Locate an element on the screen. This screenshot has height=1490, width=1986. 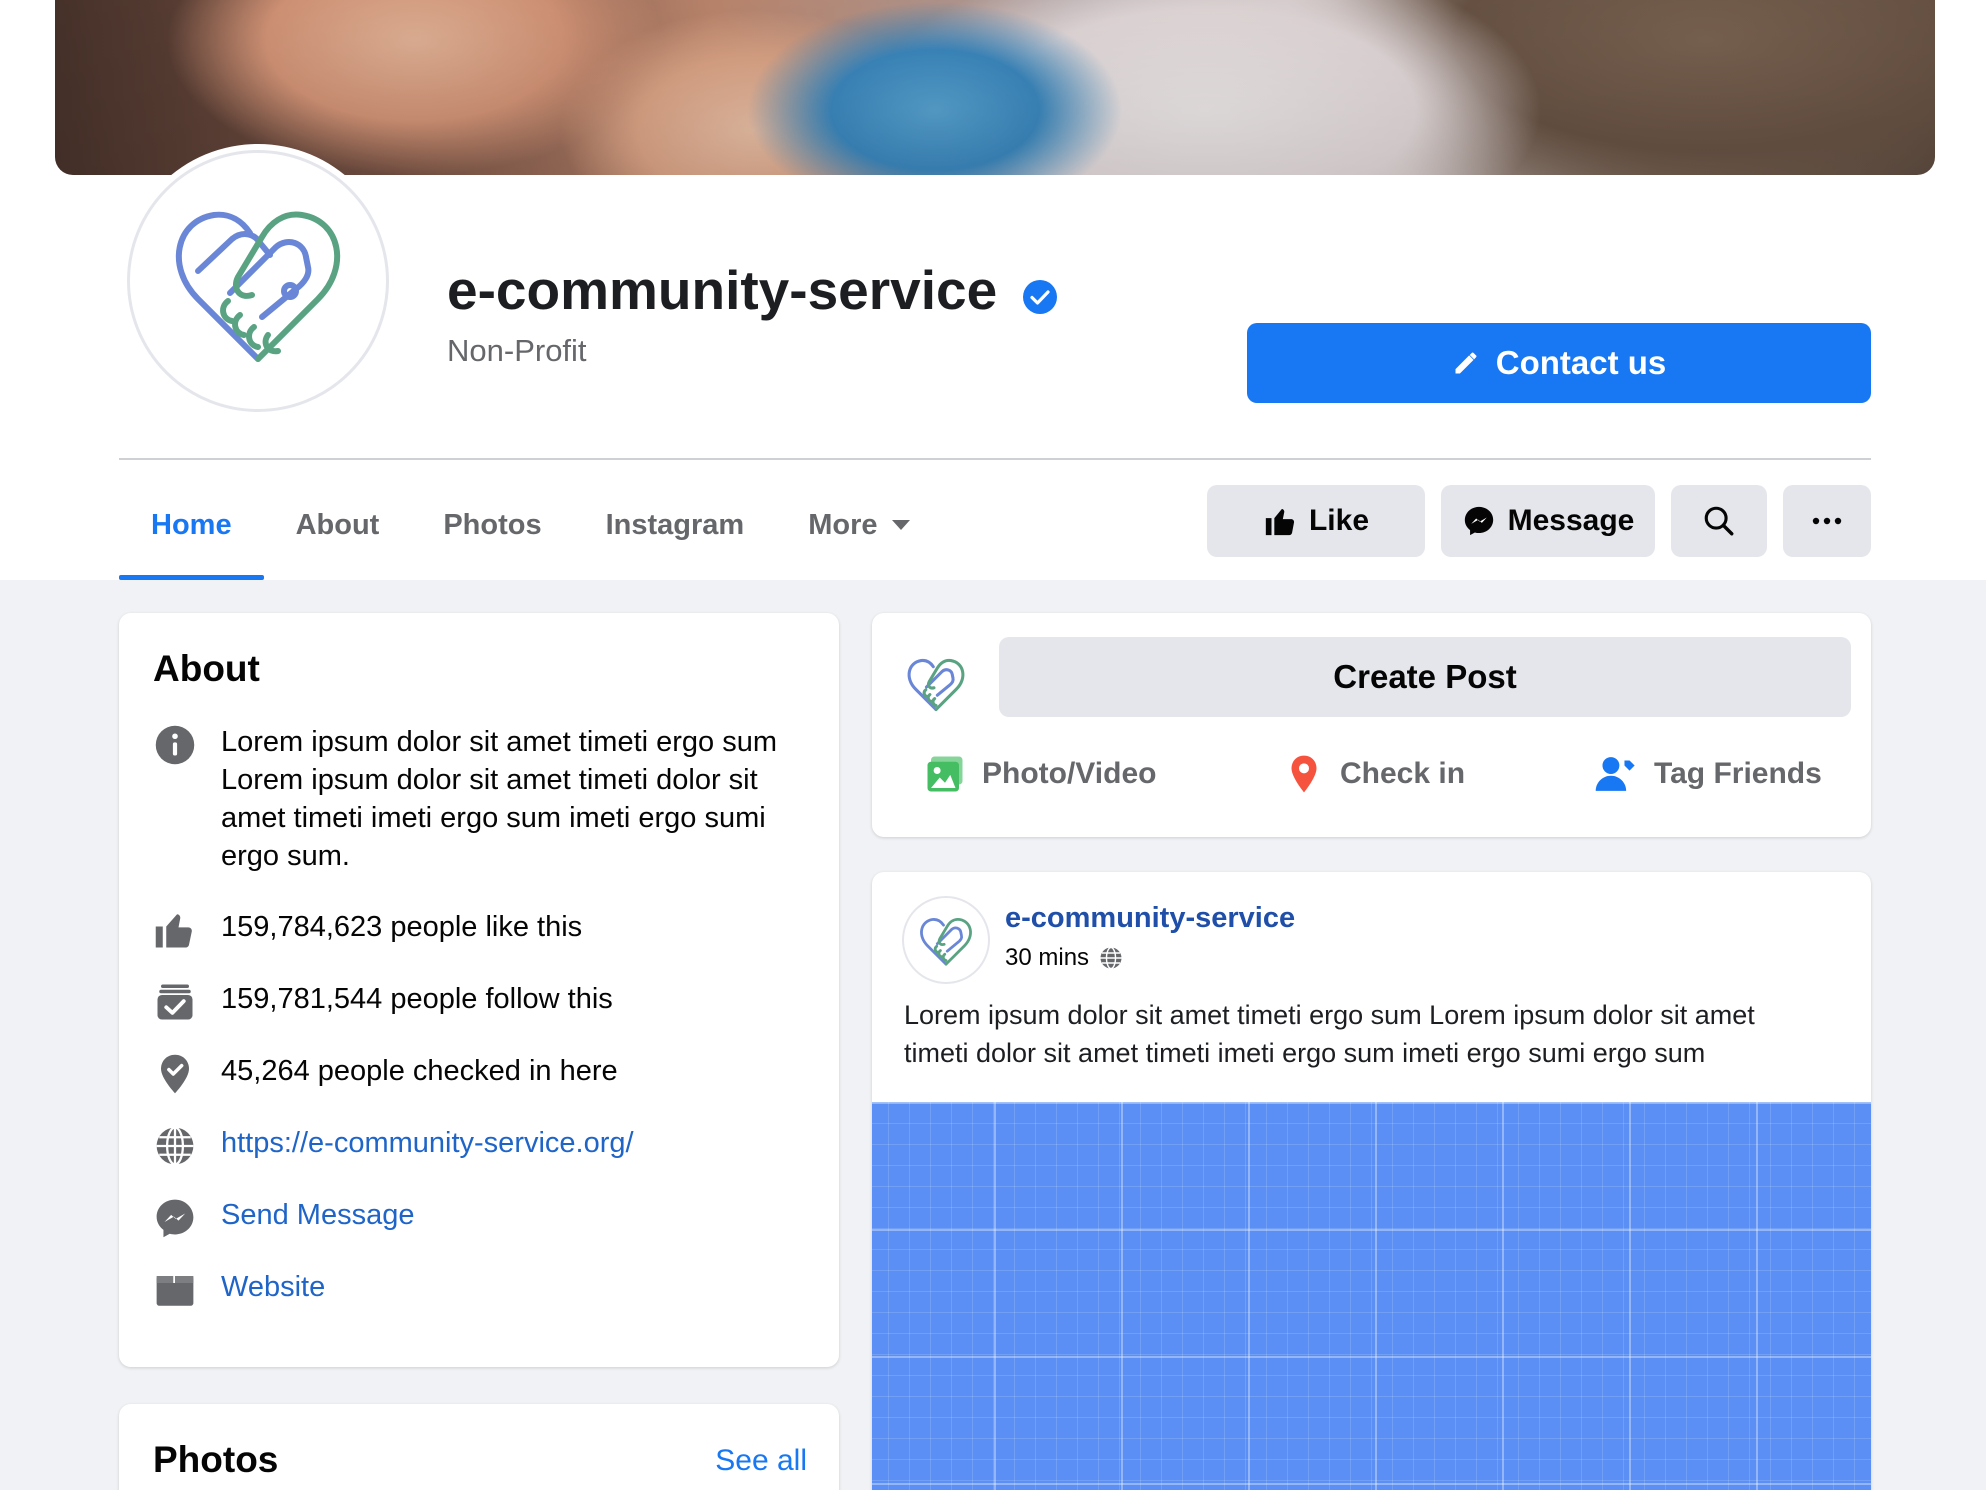
about-follows: 159,781,544 people follow this is located at coordinates (417, 999).